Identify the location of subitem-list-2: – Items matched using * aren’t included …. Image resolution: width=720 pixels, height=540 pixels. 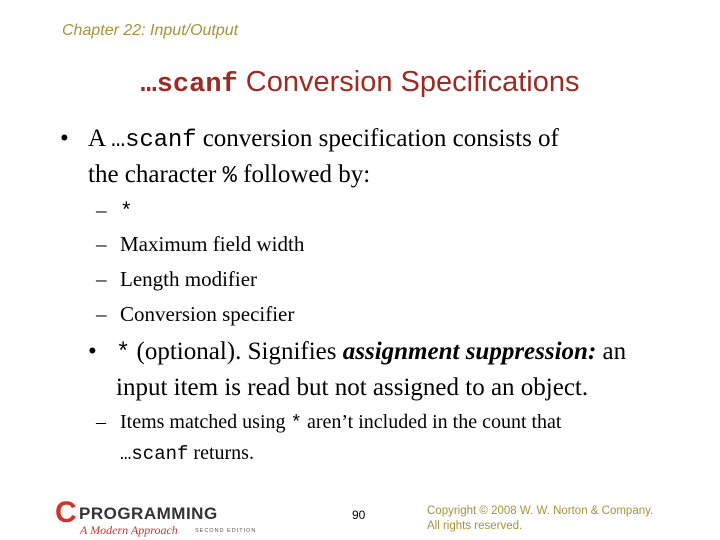
(386, 438).